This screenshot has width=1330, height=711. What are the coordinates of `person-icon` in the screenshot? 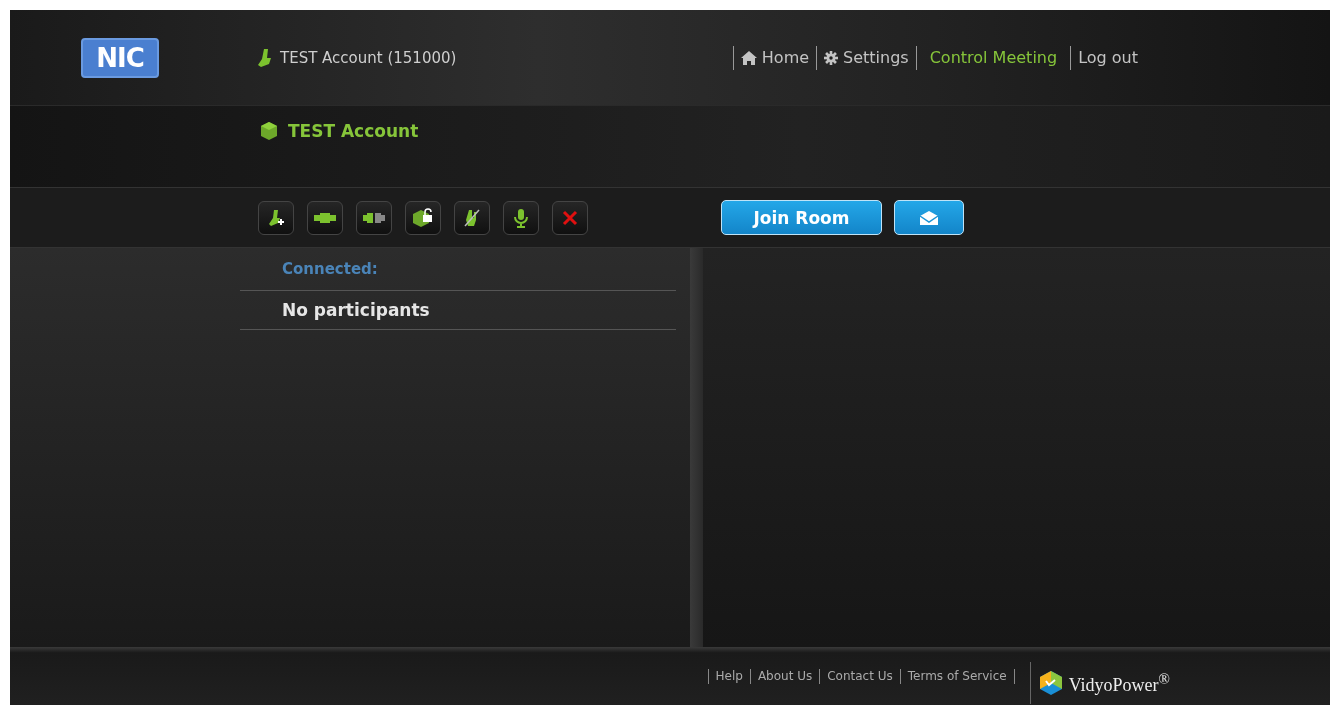 It's located at (265, 57).